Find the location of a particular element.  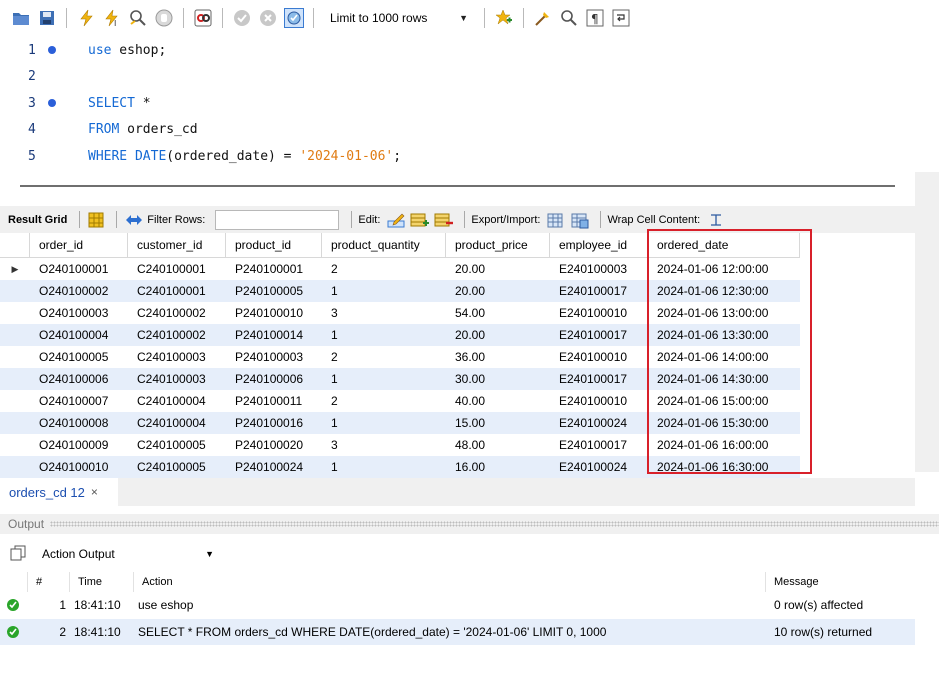

output-row: 1 18:41:10 use eshop 0 row(s) affected is located at coordinates (457, 605).